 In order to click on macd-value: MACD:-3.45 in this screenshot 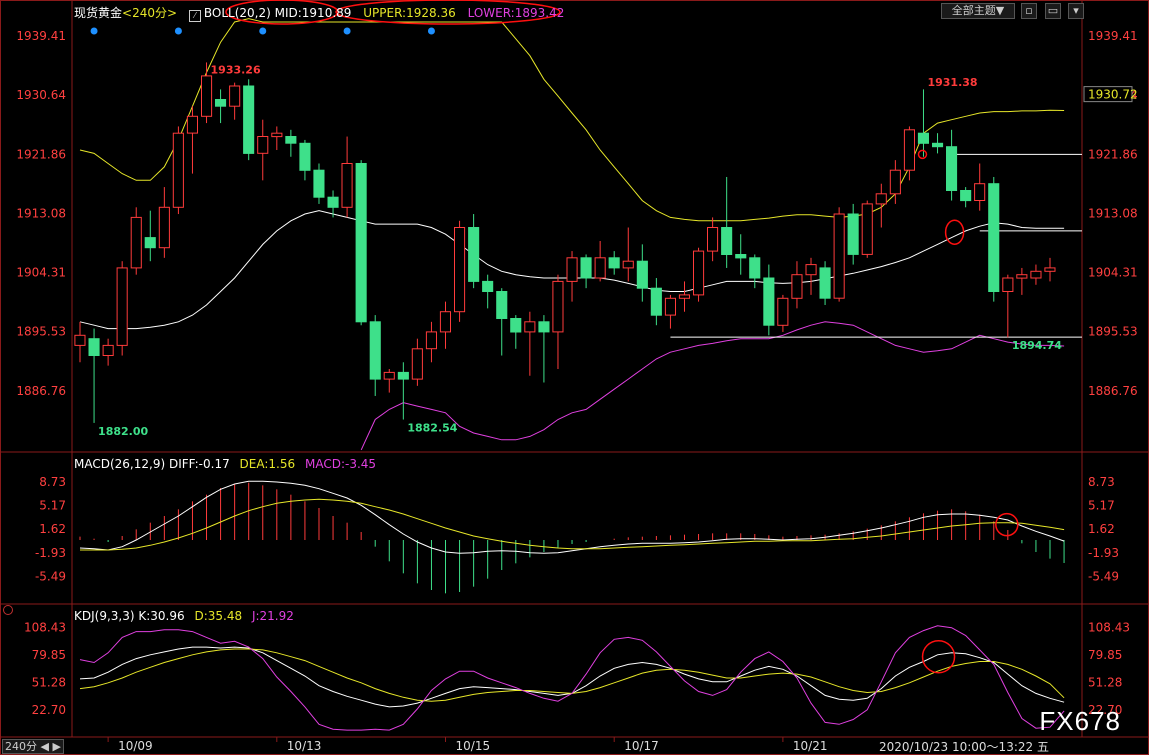, I will do `click(340, 464)`.